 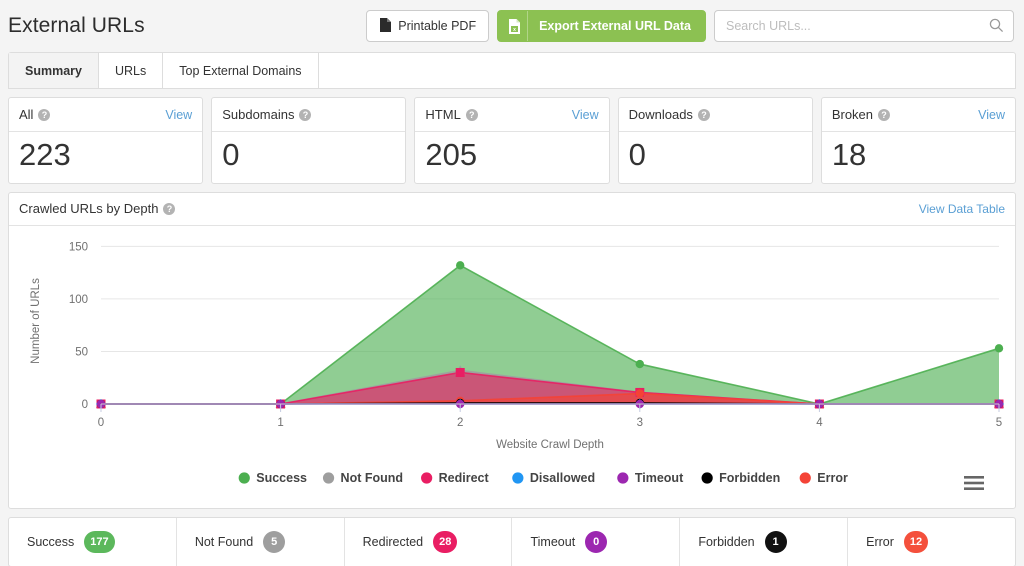 What do you see at coordinates (78, 300) in the screenshot?
I see `svg-text: 100` at bounding box center [78, 300].